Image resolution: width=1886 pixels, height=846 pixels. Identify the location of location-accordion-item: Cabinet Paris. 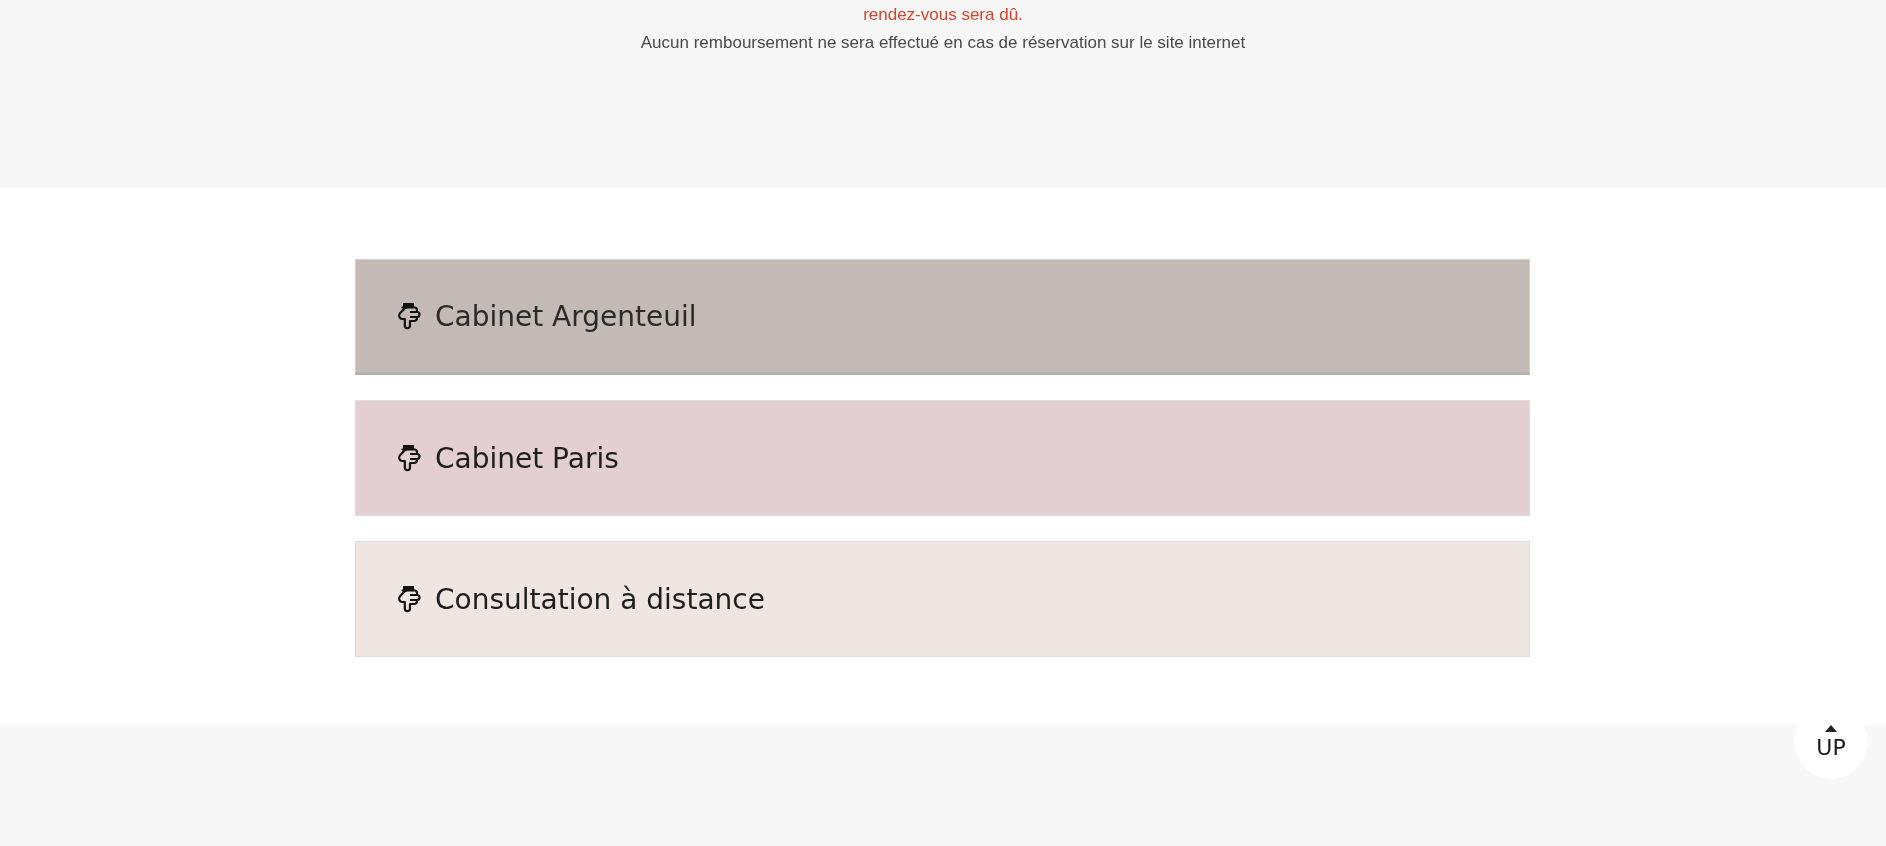
(942, 458).